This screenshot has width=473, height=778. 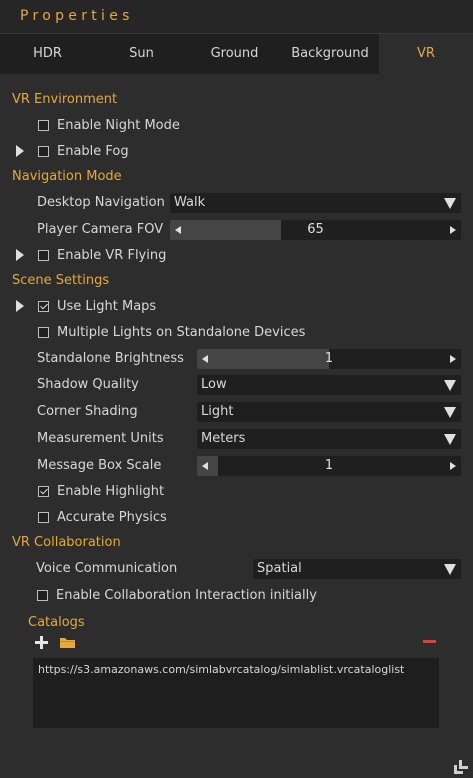 What do you see at coordinates (112, 517) in the screenshot?
I see `accurate-physics-label: Accurate Physics` at bounding box center [112, 517].